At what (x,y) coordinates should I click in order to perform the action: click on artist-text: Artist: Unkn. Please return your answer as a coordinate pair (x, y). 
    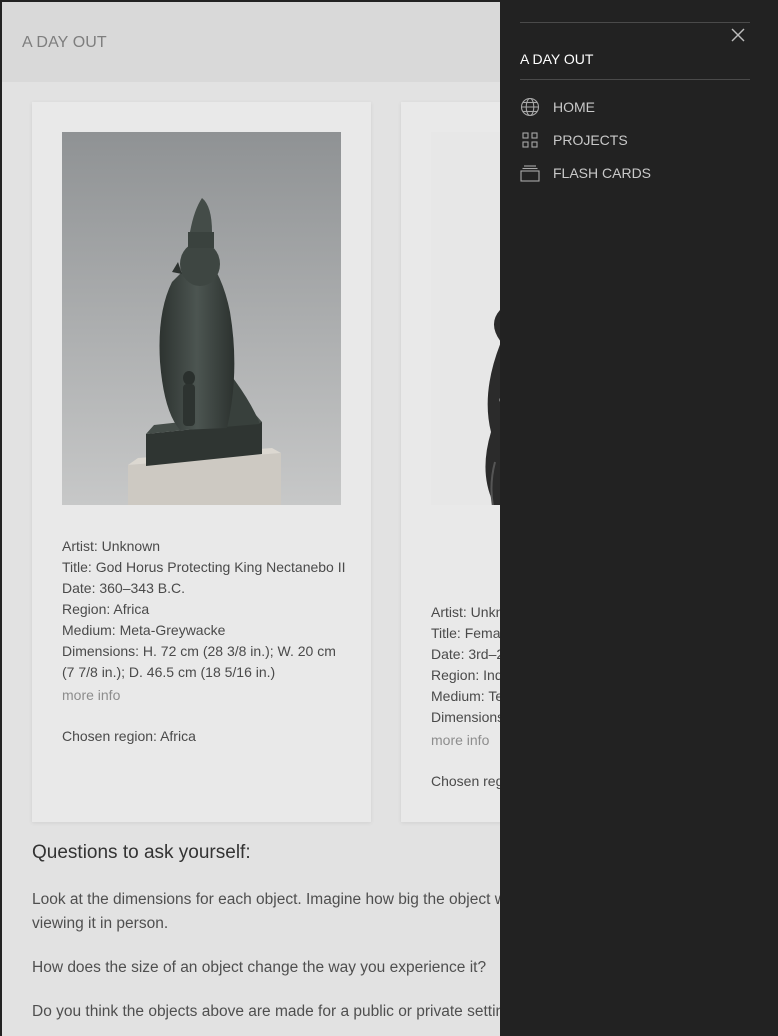
    Looking at the image, I should click on (465, 612).